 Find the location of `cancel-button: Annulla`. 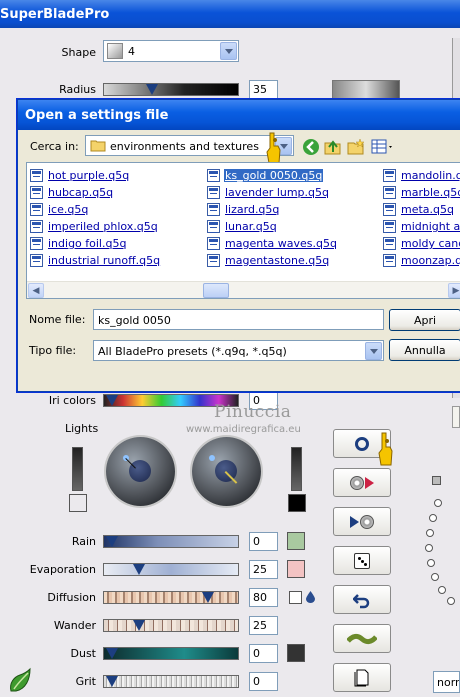

cancel-button: Annulla is located at coordinates (424, 350).